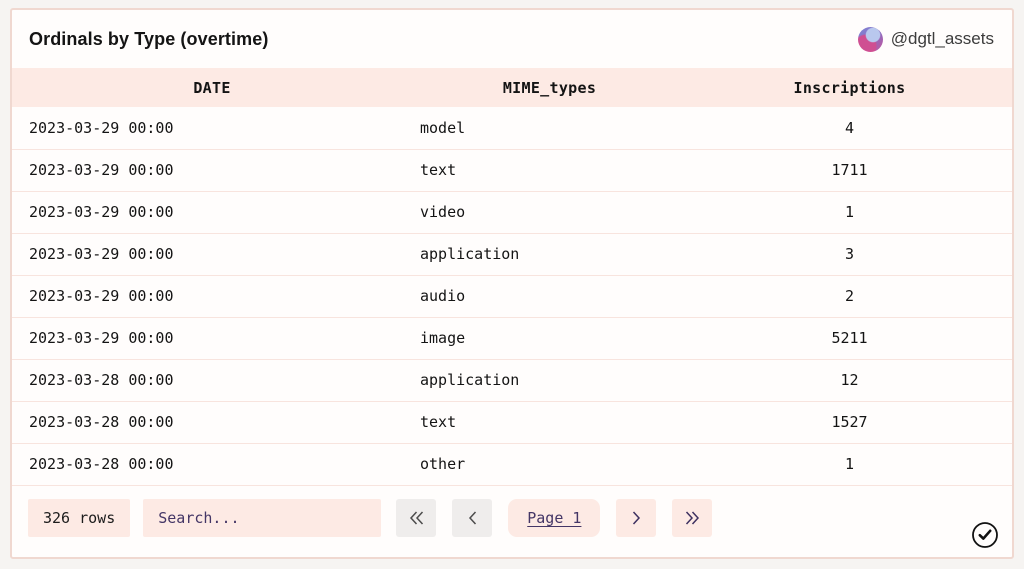 The image size is (1024, 569). Describe the element at coordinates (212, 87) in the screenshot. I see `column-header-date: DATE` at that location.